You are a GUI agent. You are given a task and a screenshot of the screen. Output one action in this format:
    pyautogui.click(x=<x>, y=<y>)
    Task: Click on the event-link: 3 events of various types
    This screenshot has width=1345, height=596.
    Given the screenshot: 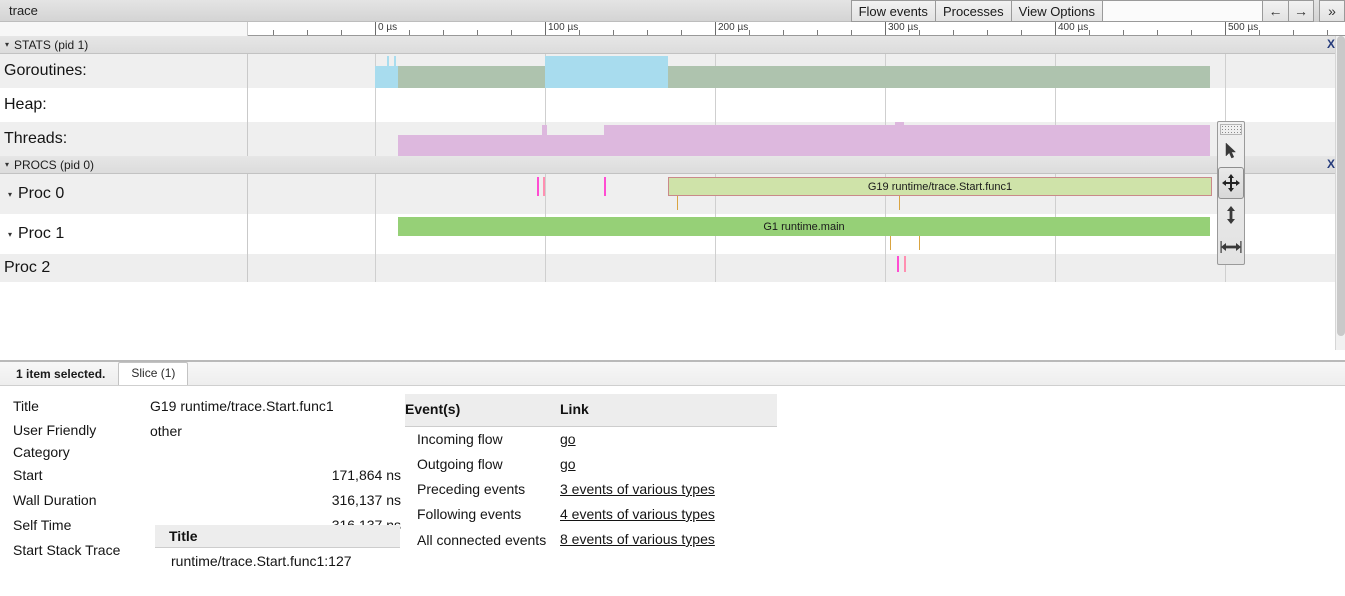 What is the action you would take?
    pyautogui.click(x=637, y=489)
    